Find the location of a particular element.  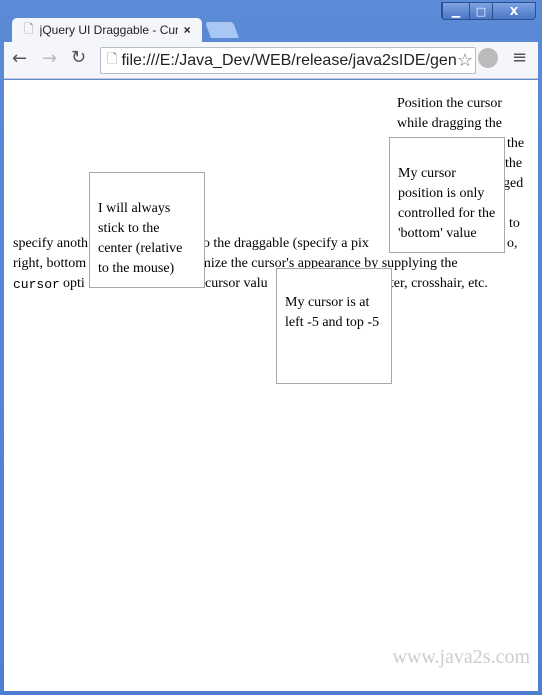

text-fragment: o, is located at coordinates (512, 243).